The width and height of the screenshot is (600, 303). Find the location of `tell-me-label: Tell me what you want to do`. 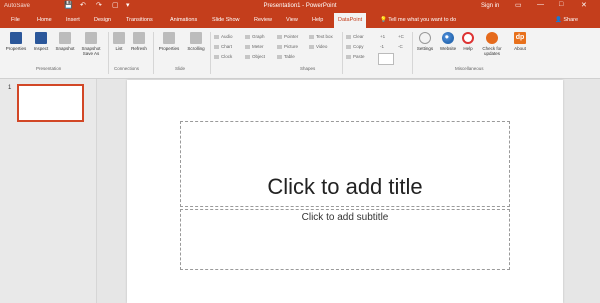

tell-me-label: Tell me what you want to do is located at coordinates (422, 20).